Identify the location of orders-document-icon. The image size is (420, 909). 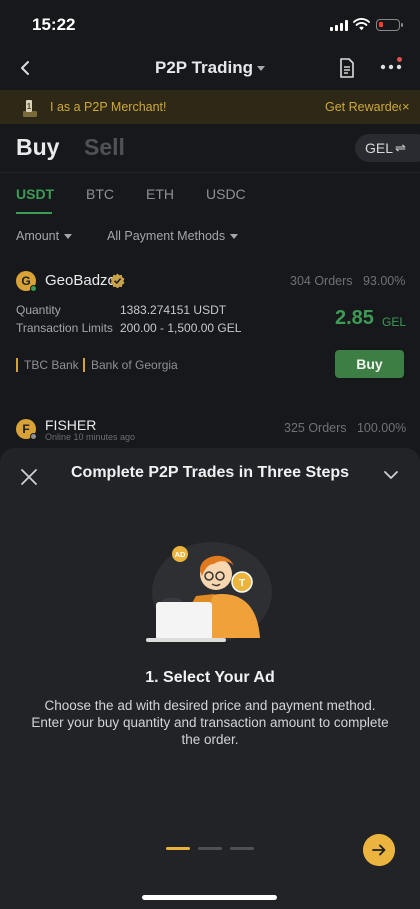
(347, 68).